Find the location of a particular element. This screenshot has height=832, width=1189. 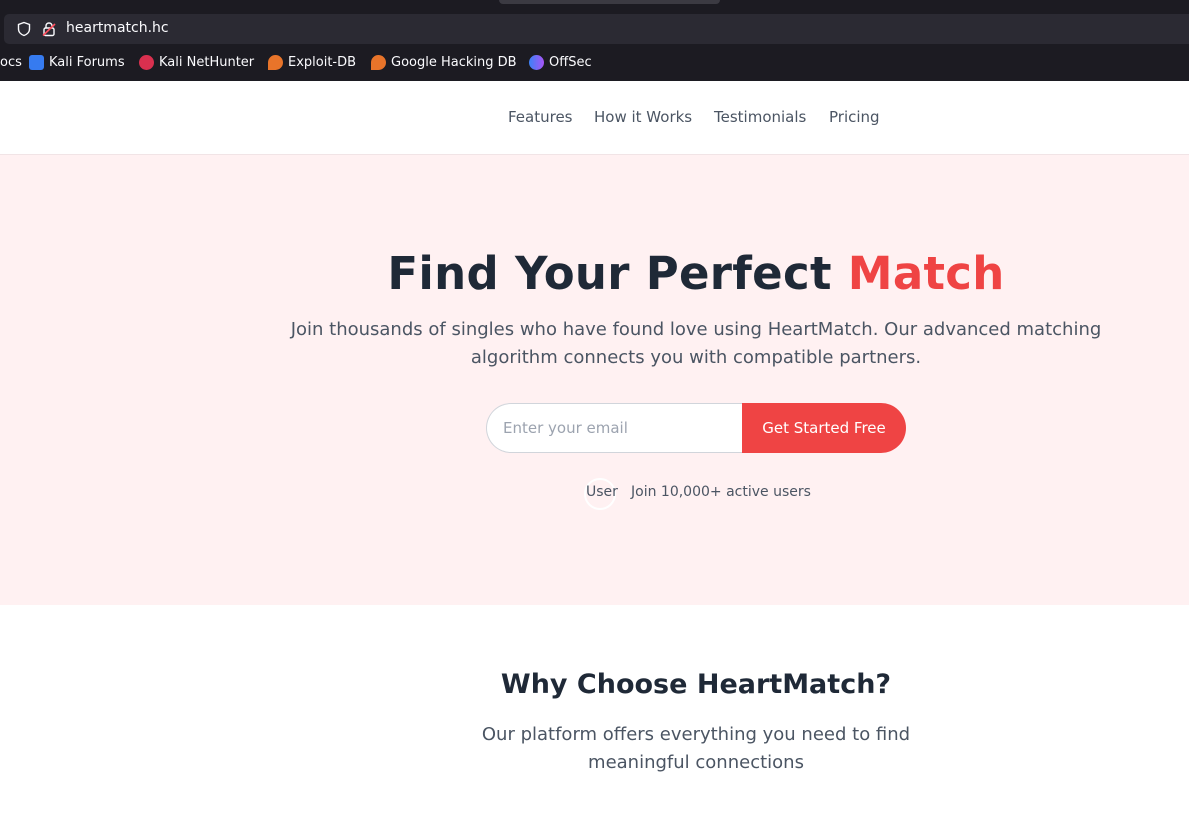

email-input is located at coordinates (616, 428).